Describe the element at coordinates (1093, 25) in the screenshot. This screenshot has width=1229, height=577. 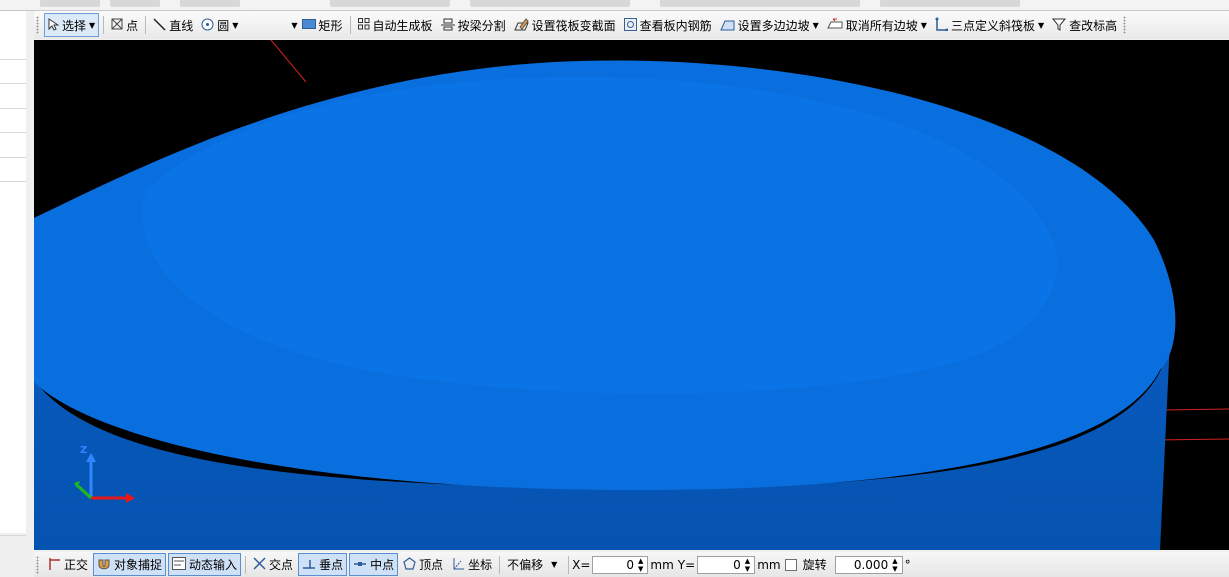
I see `modify-elevation-label: 查改标高` at that location.